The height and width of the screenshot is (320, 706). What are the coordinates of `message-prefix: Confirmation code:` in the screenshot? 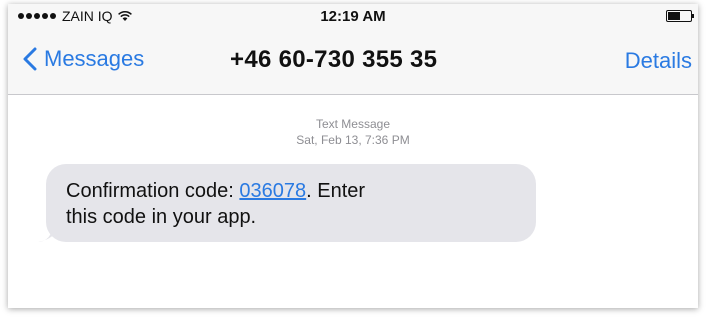 It's located at (153, 191).